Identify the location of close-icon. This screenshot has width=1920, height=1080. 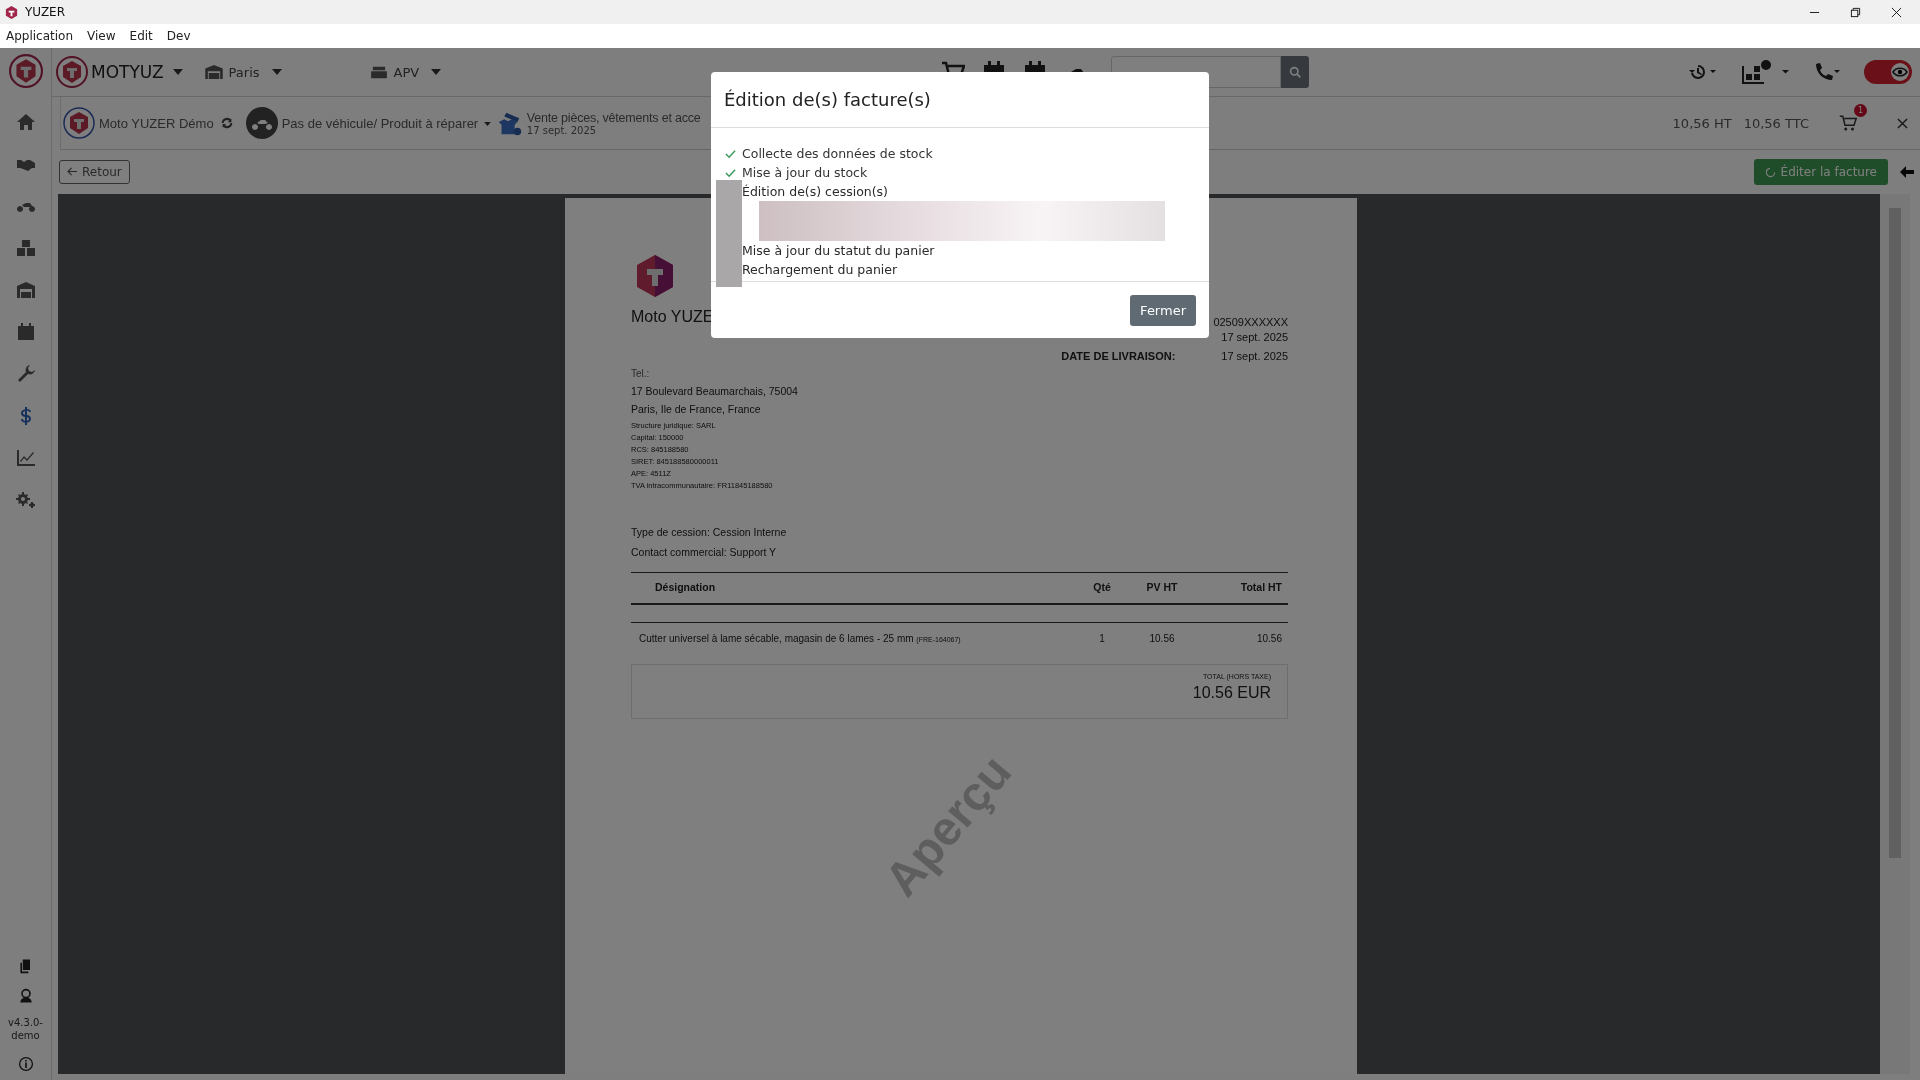
(1896, 12).